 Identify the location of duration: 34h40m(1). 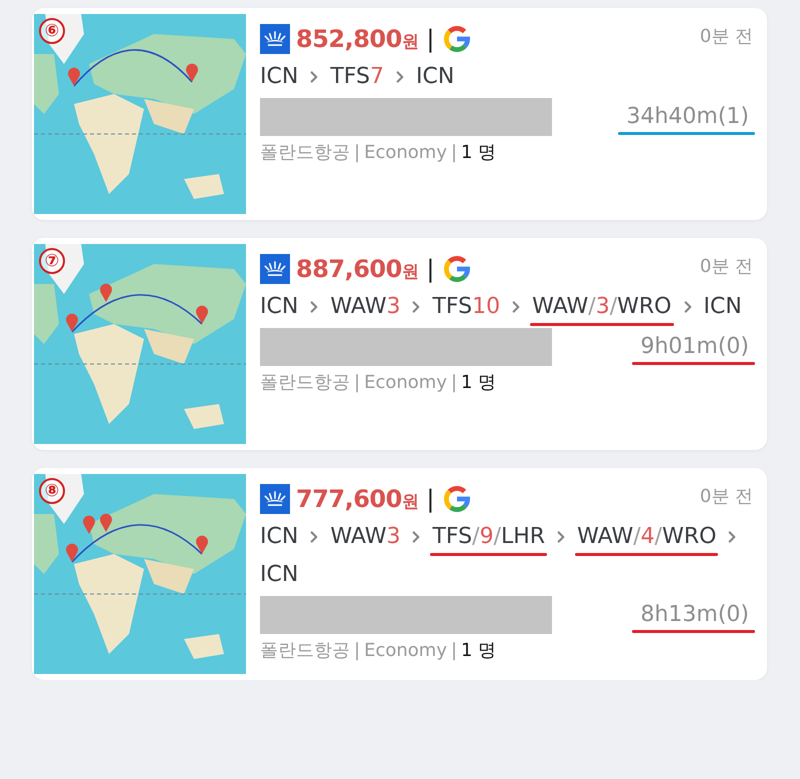
(686, 117).